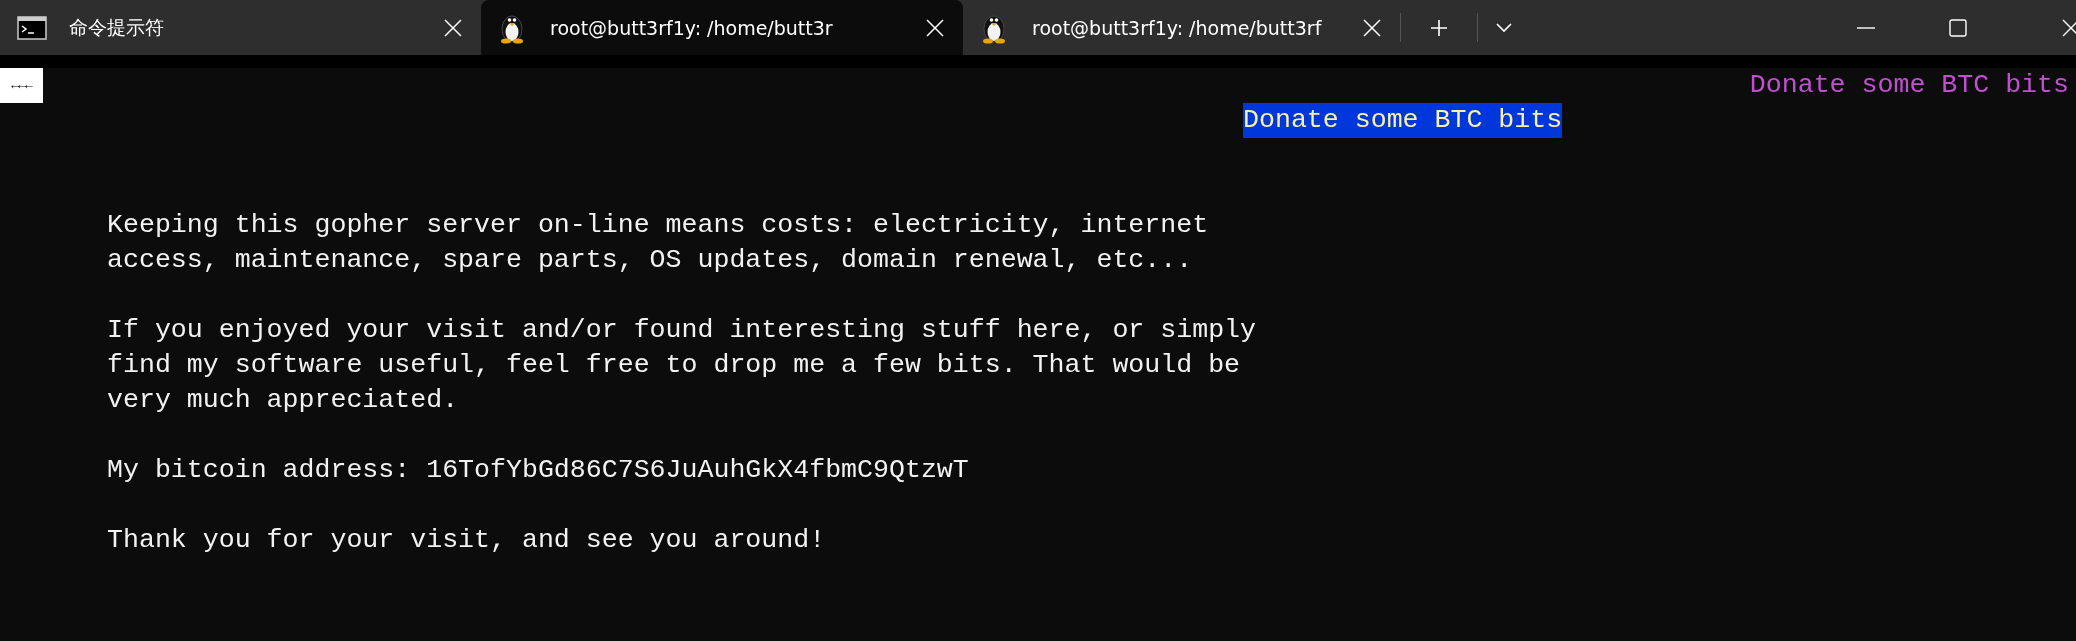 Image resolution: width=2076 pixels, height=641 pixels. I want to click on tab: 命令提示符, so click(240, 27).